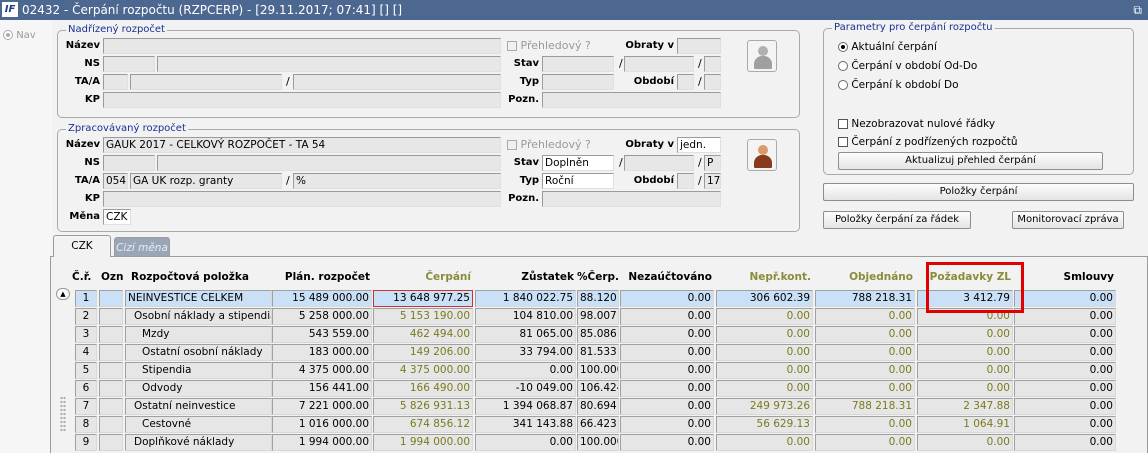  Describe the element at coordinates (631, 199) in the screenshot. I see `proc-pozn-field` at that location.